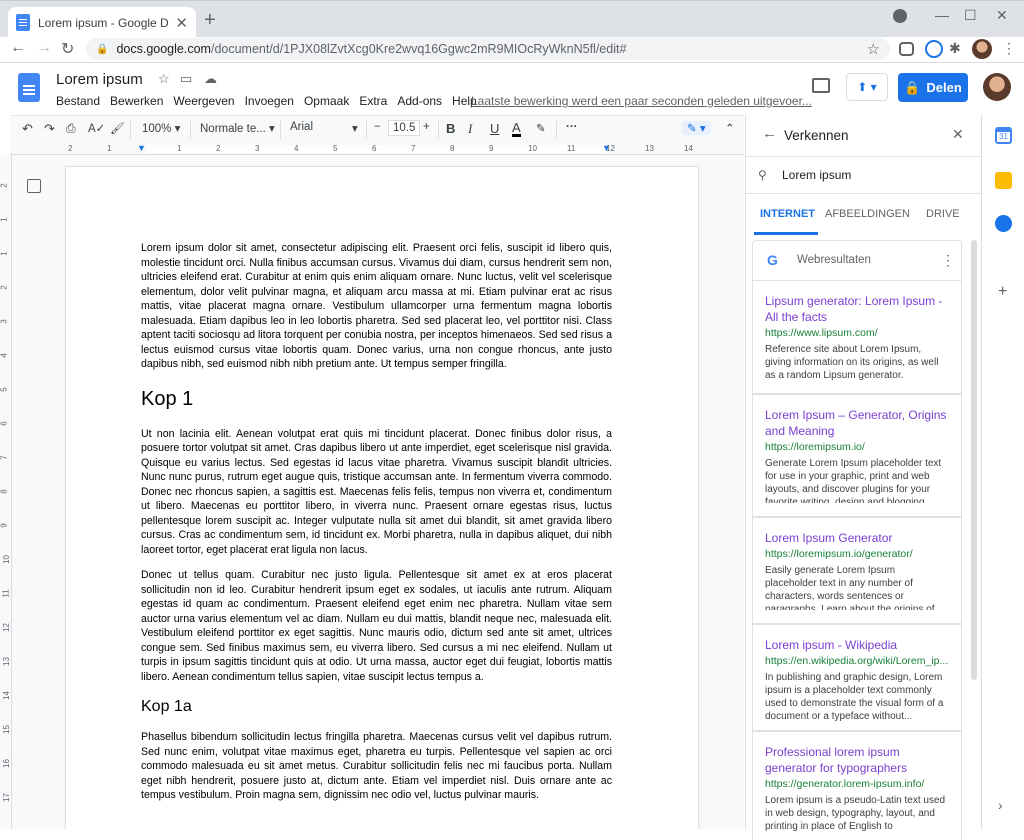 This screenshot has height=840, width=1024. What do you see at coordinates (34, 186) in the screenshot?
I see `document-outline-icon` at bounding box center [34, 186].